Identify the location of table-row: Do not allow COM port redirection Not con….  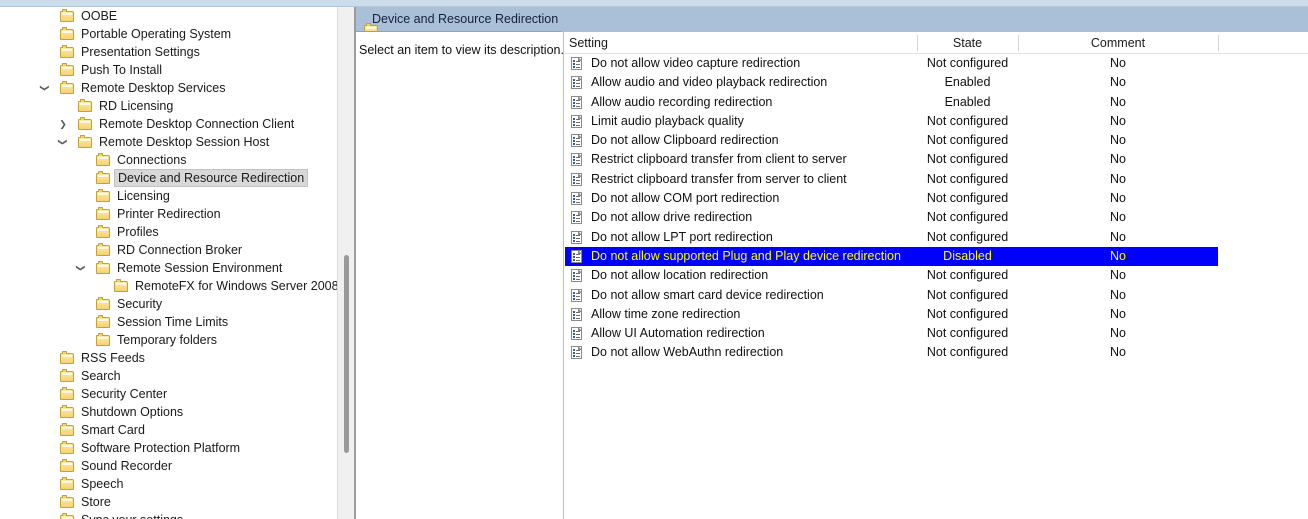
(936, 198).